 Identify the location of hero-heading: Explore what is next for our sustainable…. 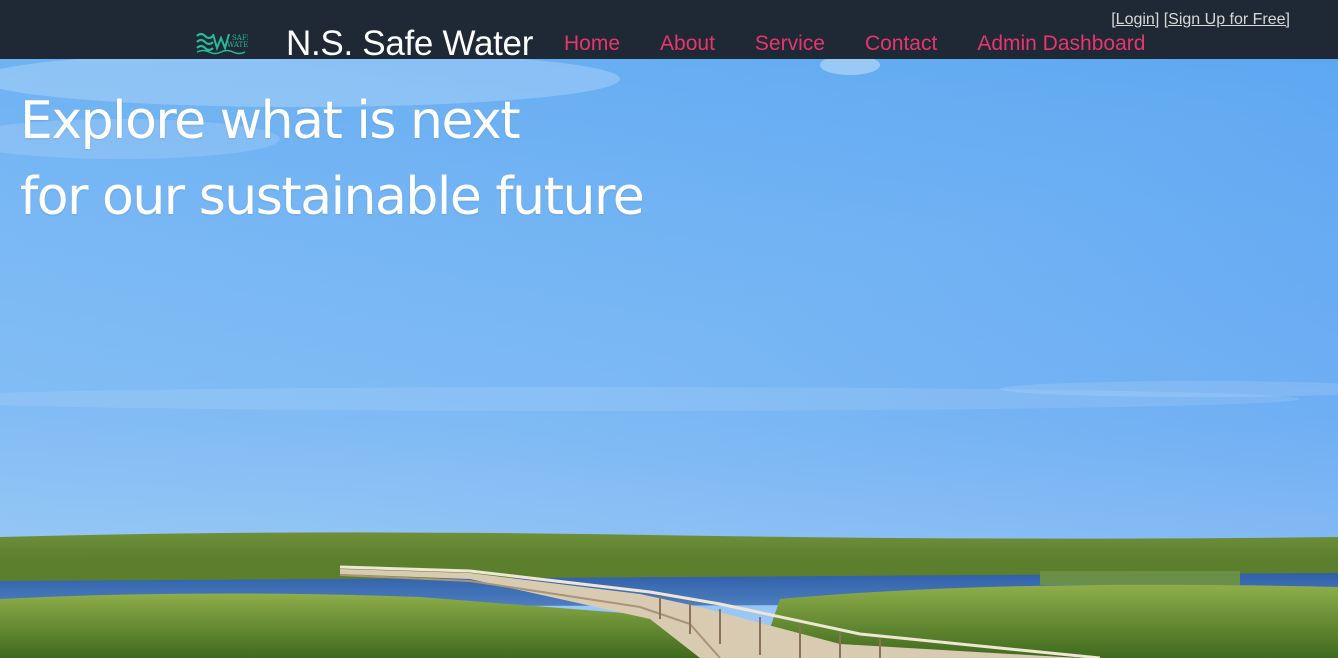
(332, 159).